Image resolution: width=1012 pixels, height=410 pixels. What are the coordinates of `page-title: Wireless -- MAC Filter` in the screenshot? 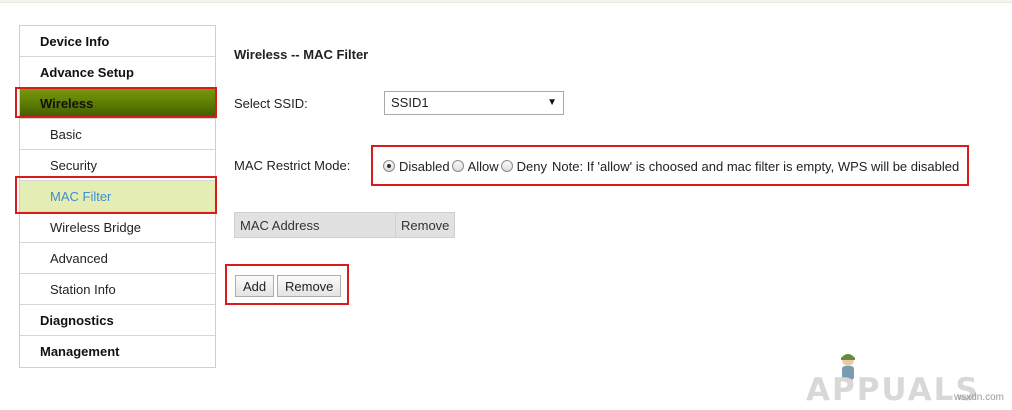 It's located at (301, 54).